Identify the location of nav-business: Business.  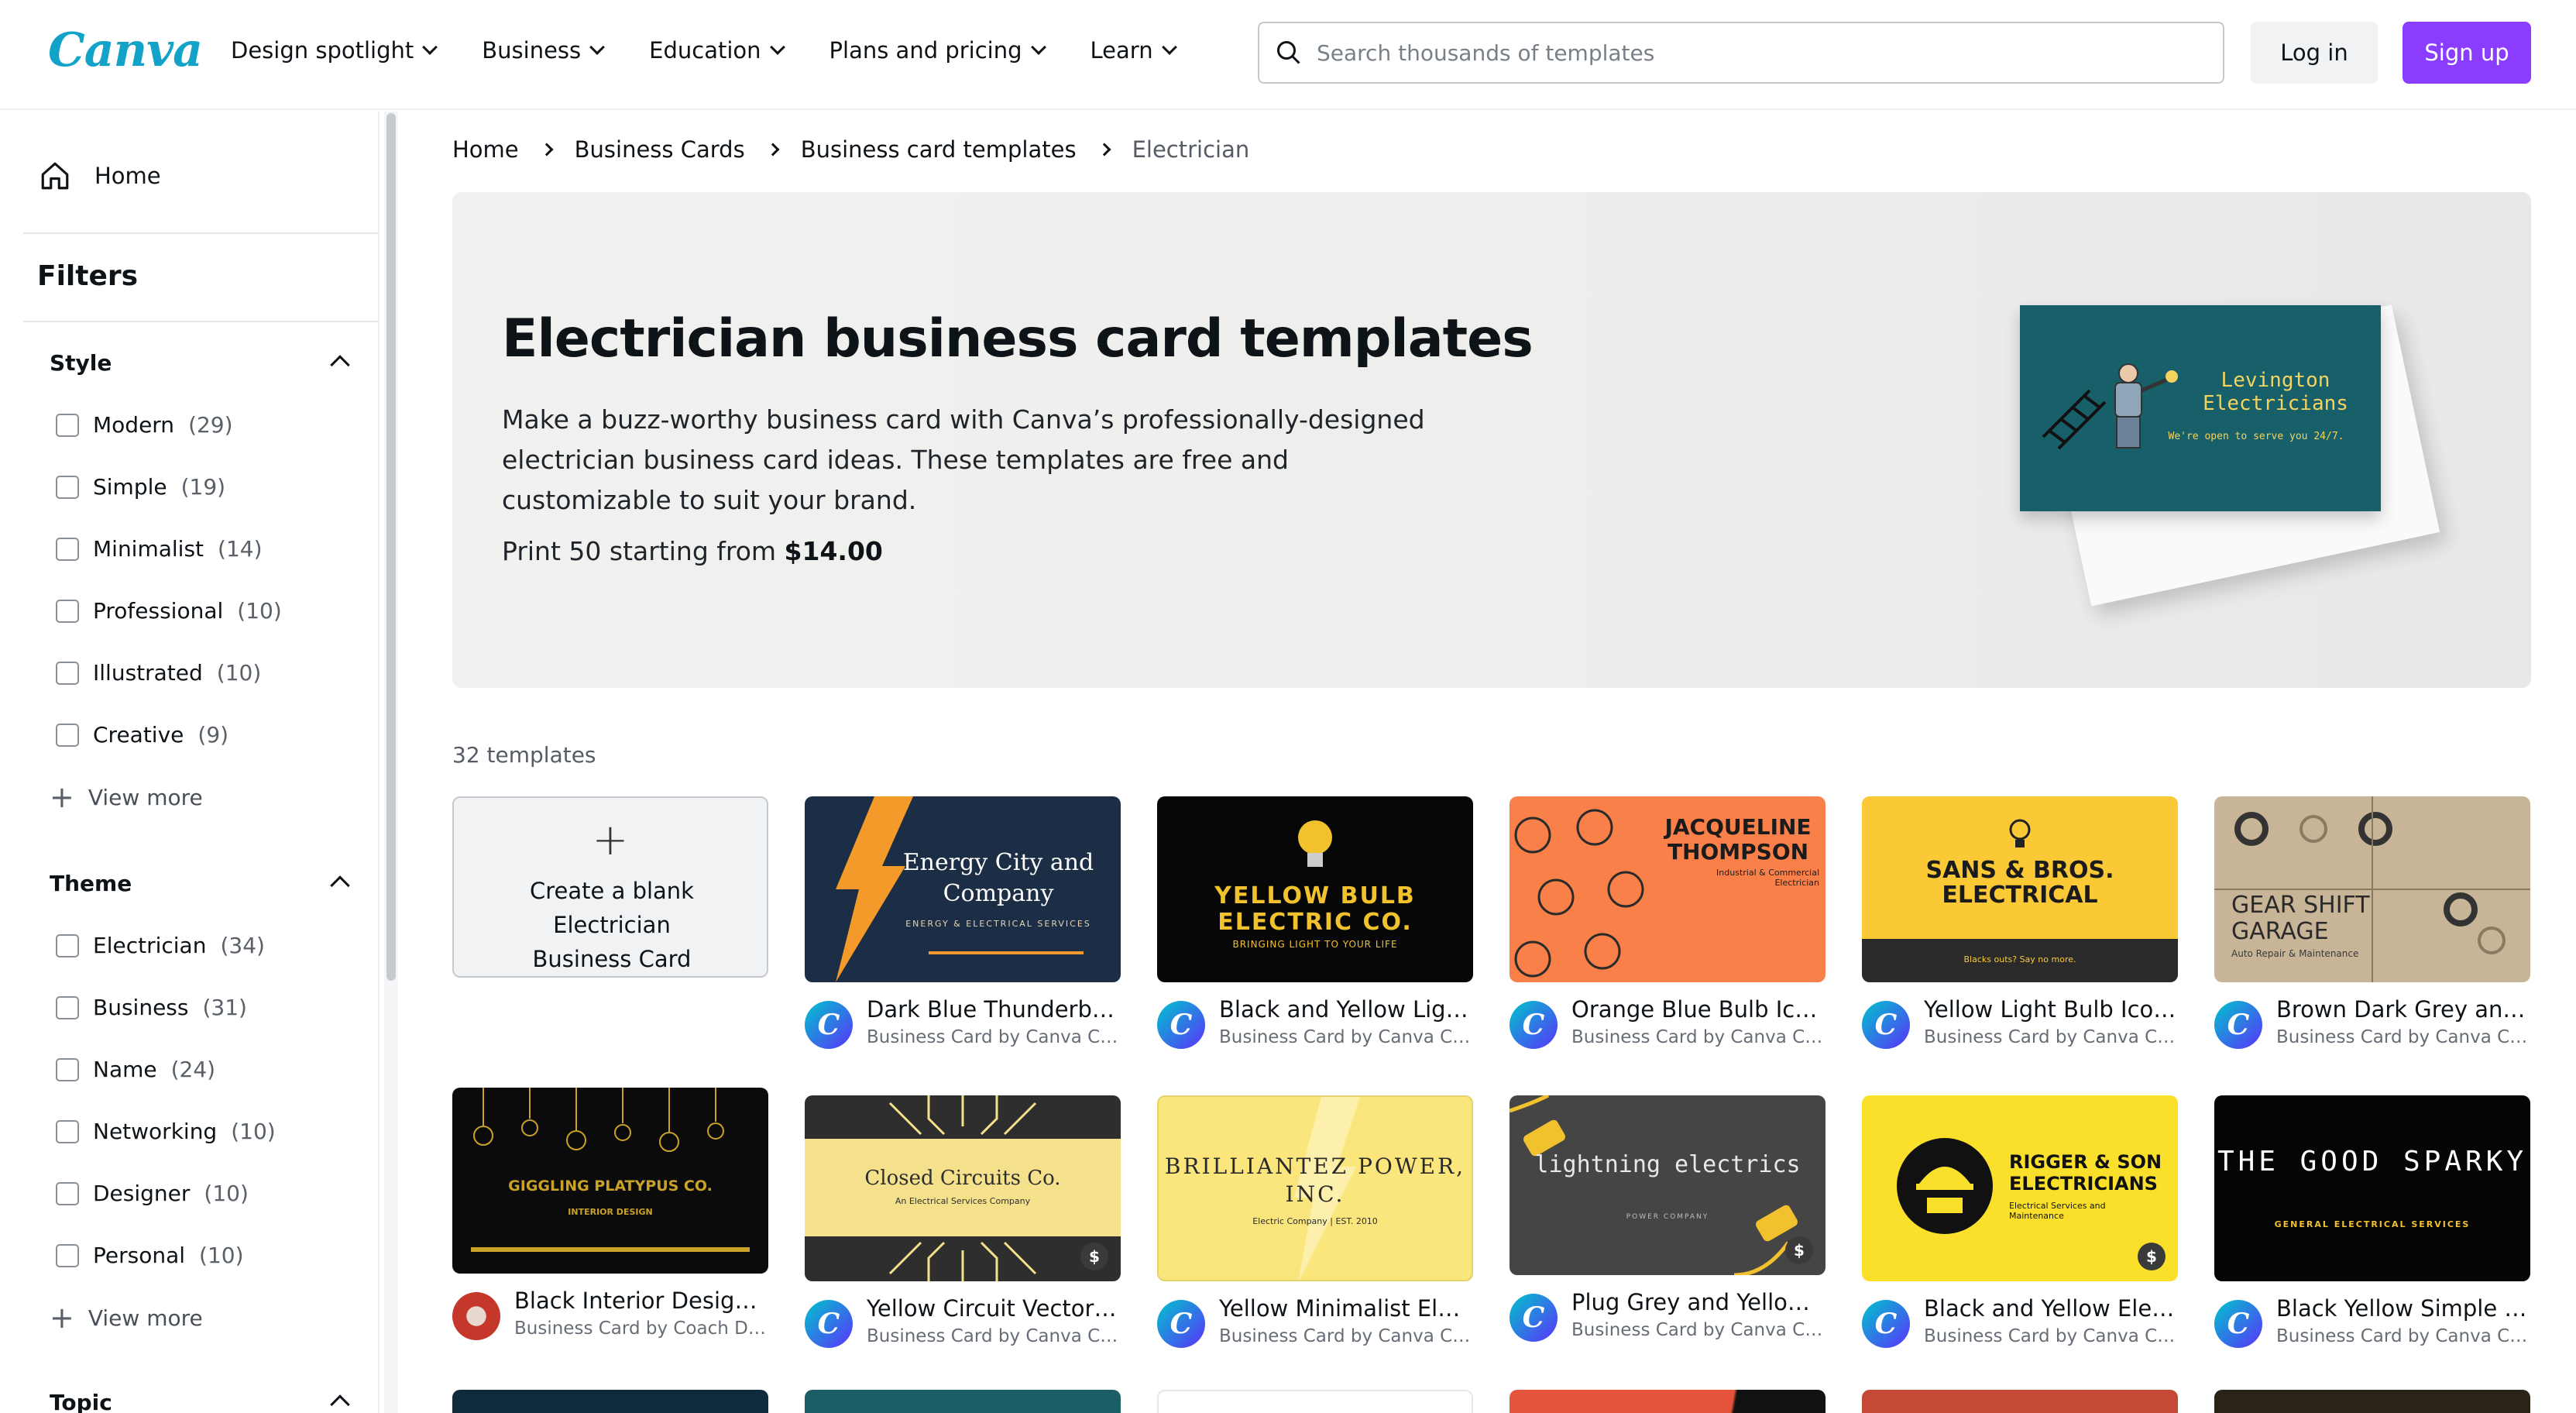
(544, 51).